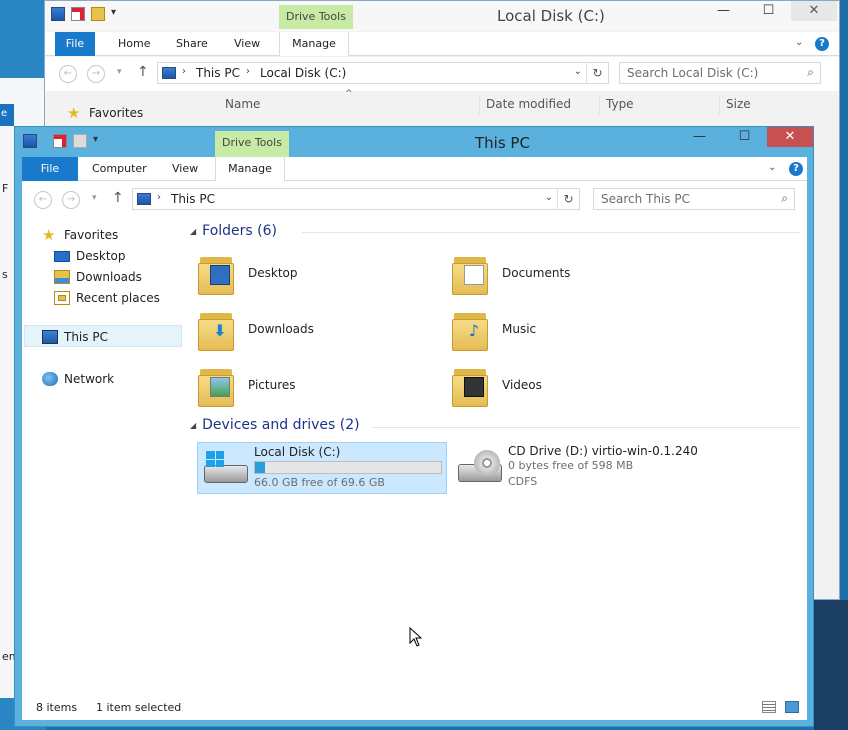  I want to click on column-name: Name, so click(242, 104).